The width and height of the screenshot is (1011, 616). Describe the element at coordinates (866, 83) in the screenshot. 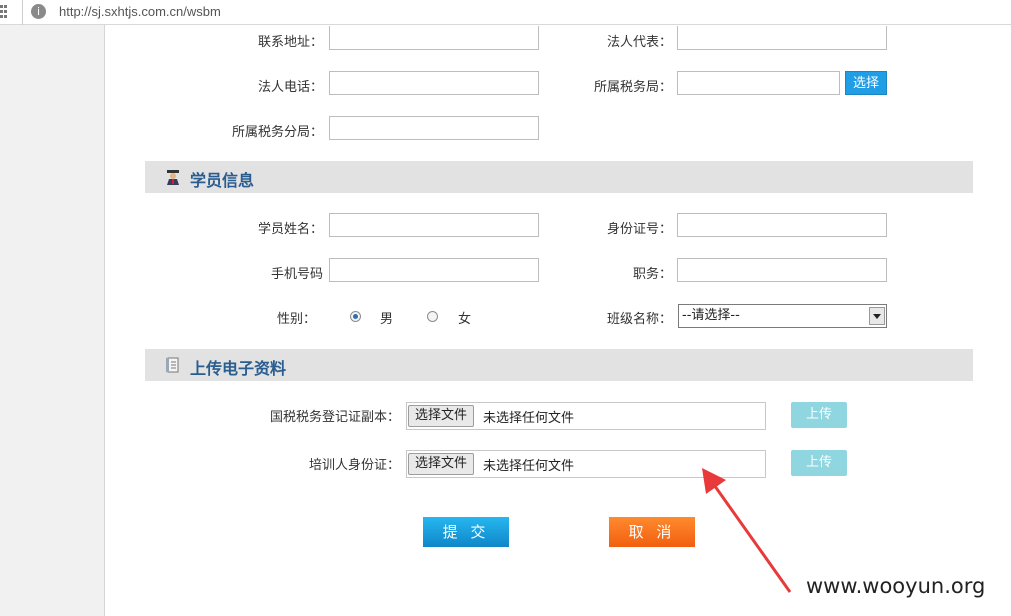

I see `tax-bureau-select-button: 选择` at that location.